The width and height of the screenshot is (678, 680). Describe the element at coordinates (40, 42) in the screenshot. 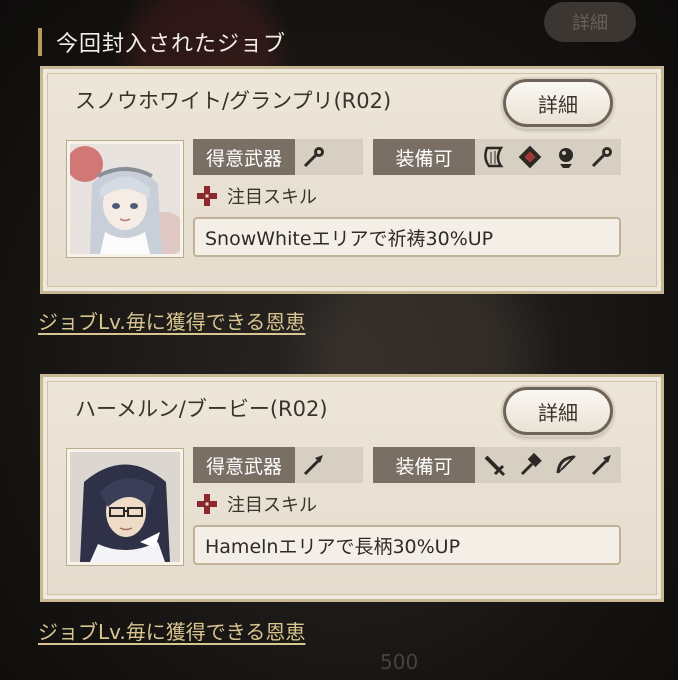

I see `section-title-bar` at that location.